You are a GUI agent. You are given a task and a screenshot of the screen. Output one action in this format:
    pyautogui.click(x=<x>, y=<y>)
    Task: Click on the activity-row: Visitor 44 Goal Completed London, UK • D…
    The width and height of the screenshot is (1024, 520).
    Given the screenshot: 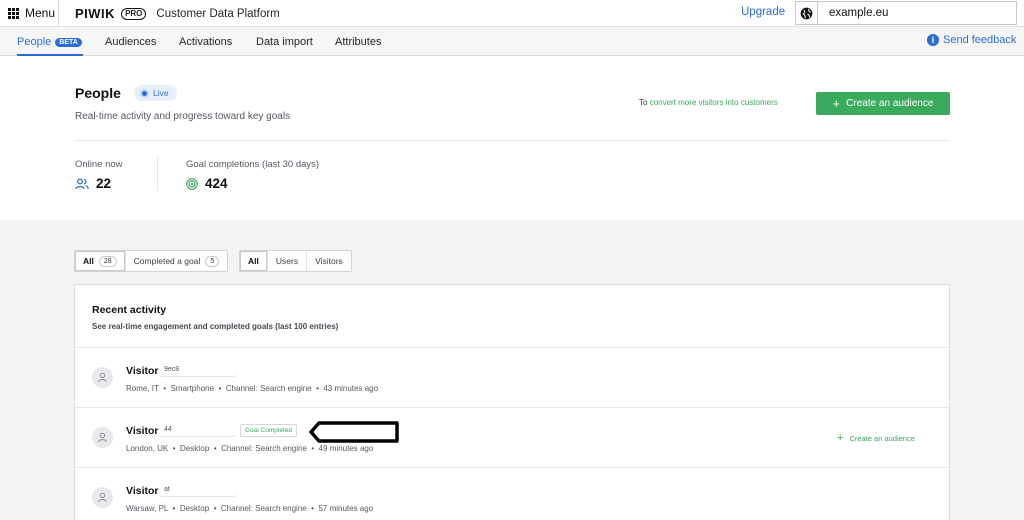 What is the action you would take?
    pyautogui.click(x=512, y=438)
    